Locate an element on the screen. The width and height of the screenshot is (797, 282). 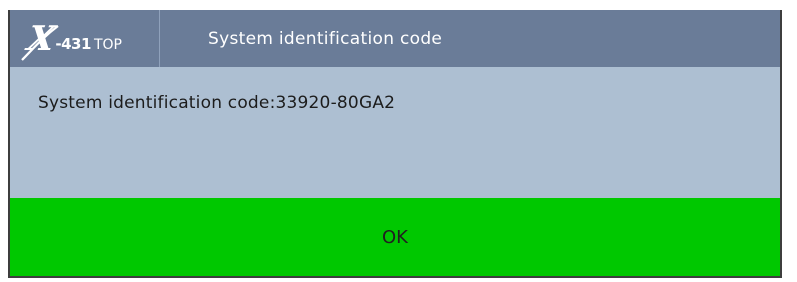
logo-edition: TOP is located at coordinates (107, 44).